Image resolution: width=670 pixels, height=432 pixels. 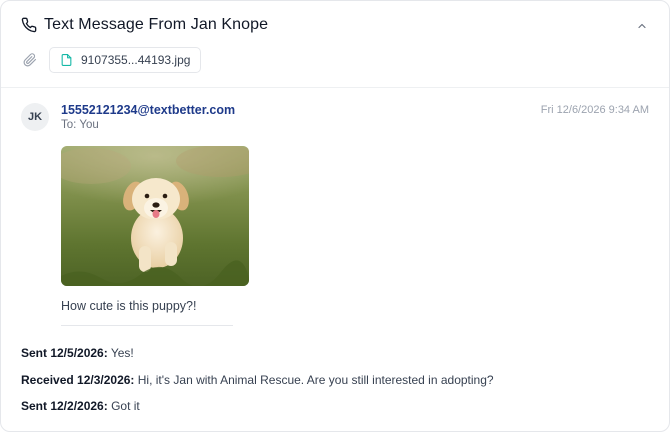 What do you see at coordinates (148, 110) in the screenshot?
I see `sender-address: 15552121234@textbetter.com` at bounding box center [148, 110].